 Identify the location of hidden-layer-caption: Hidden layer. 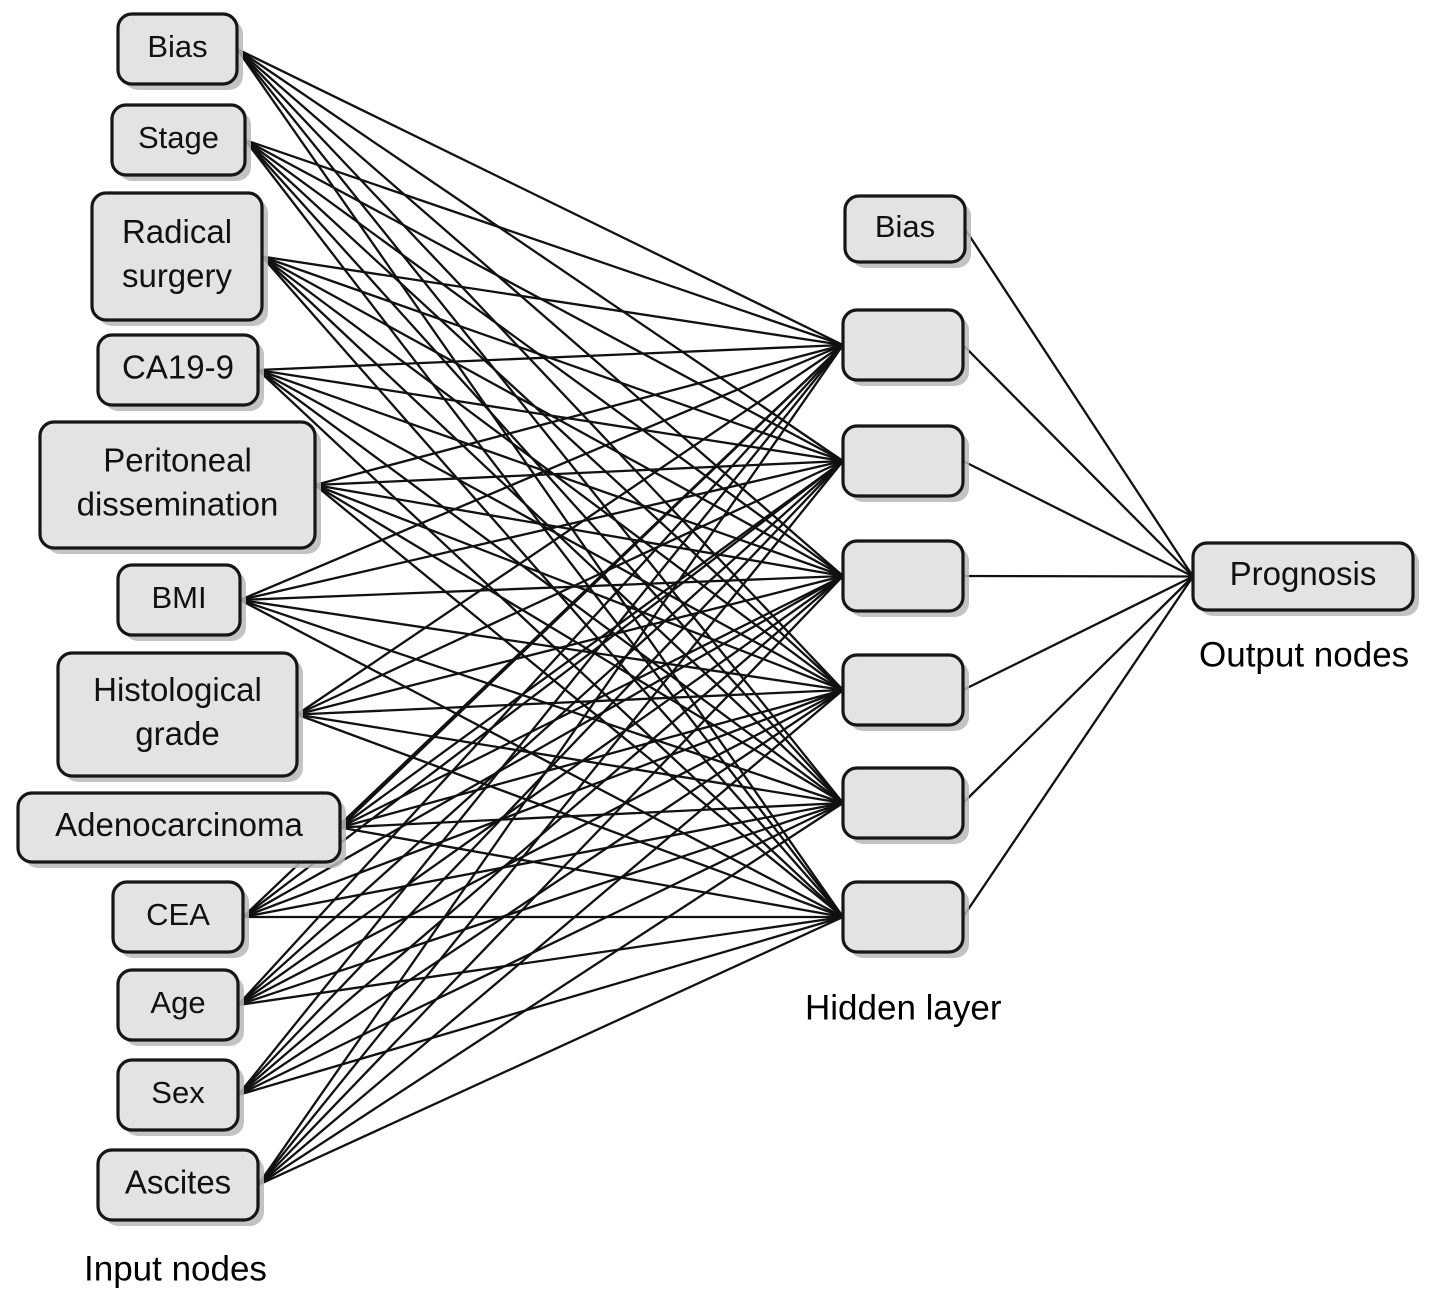
(903, 1007).